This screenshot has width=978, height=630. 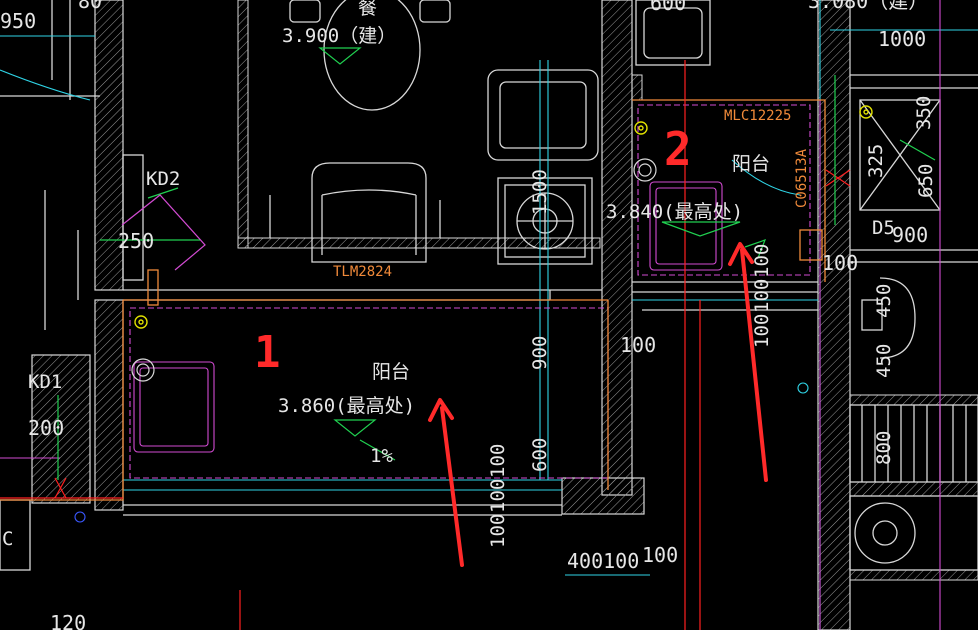 I want to click on dim-900-v: 900, so click(x=540, y=353).